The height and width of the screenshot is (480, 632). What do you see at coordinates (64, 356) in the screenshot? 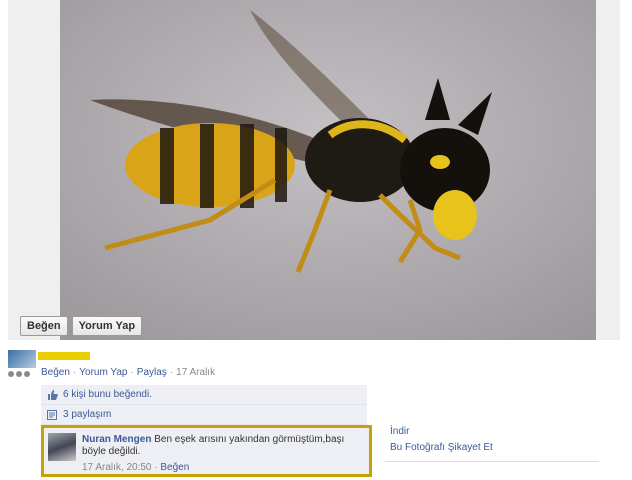
I see `owner-name-highlight` at bounding box center [64, 356].